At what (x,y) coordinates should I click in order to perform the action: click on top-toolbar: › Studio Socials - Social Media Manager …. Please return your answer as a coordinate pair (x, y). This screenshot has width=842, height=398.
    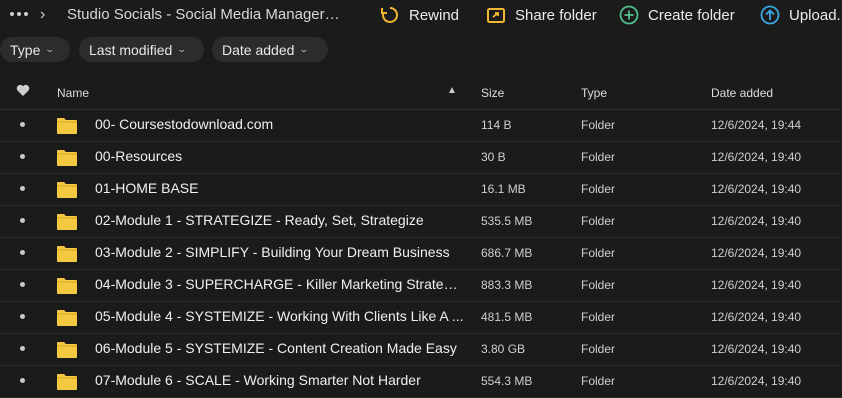
    Looking at the image, I should click on (421, 15).